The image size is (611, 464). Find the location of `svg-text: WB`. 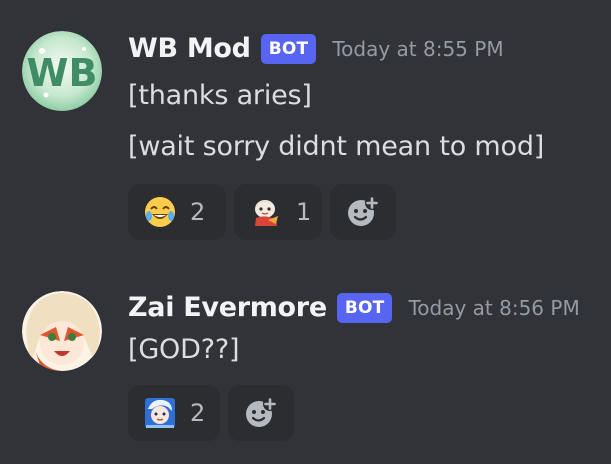

svg-text: WB is located at coordinates (62, 73).